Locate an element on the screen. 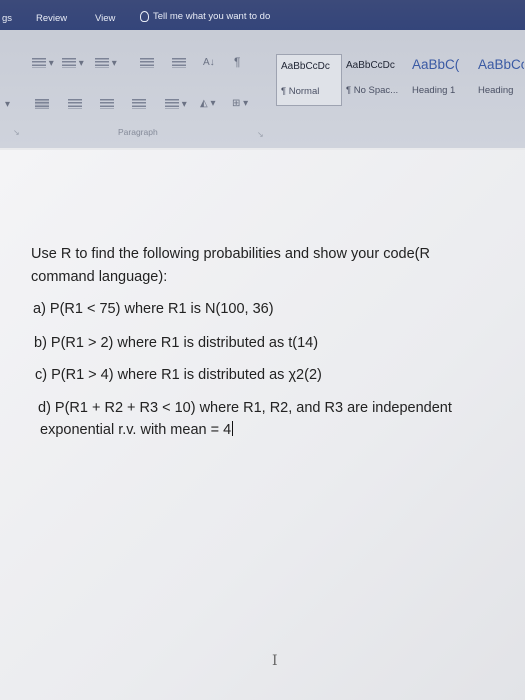  style-name: Heading is located at coordinates (496, 90).